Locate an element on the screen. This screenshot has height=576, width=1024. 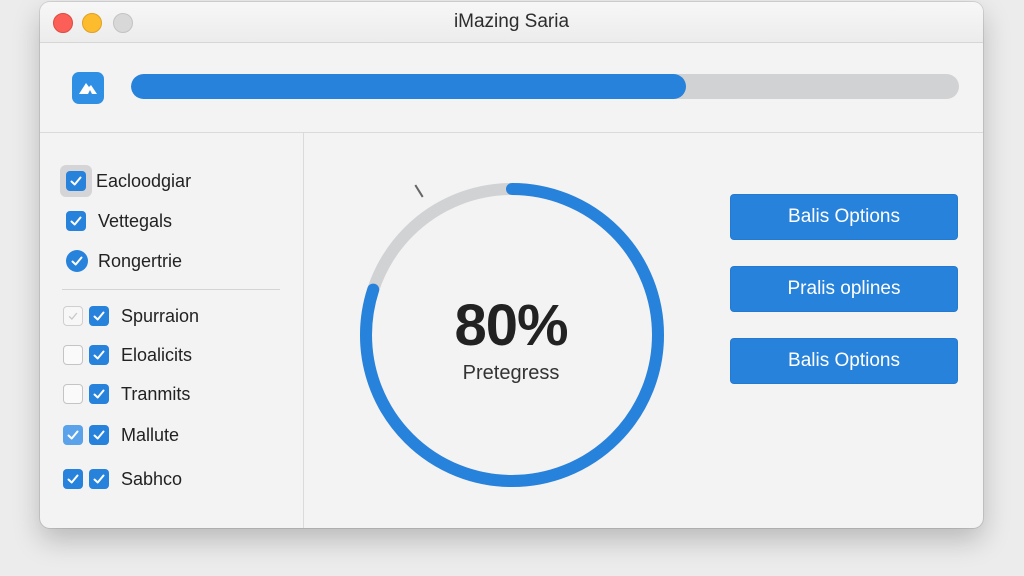
checkbox-partial is located at coordinates (73, 435).